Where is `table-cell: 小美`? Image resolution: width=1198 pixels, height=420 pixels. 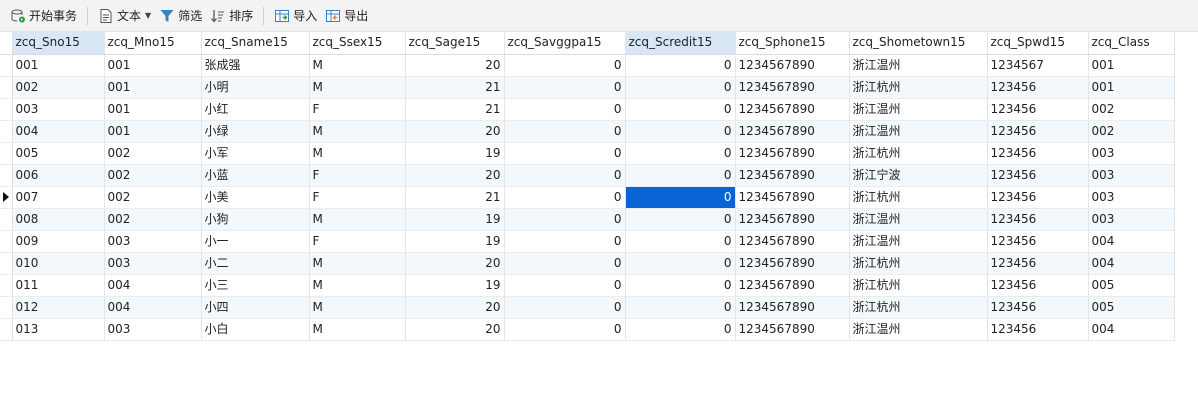
table-cell: 小美 is located at coordinates (255, 197).